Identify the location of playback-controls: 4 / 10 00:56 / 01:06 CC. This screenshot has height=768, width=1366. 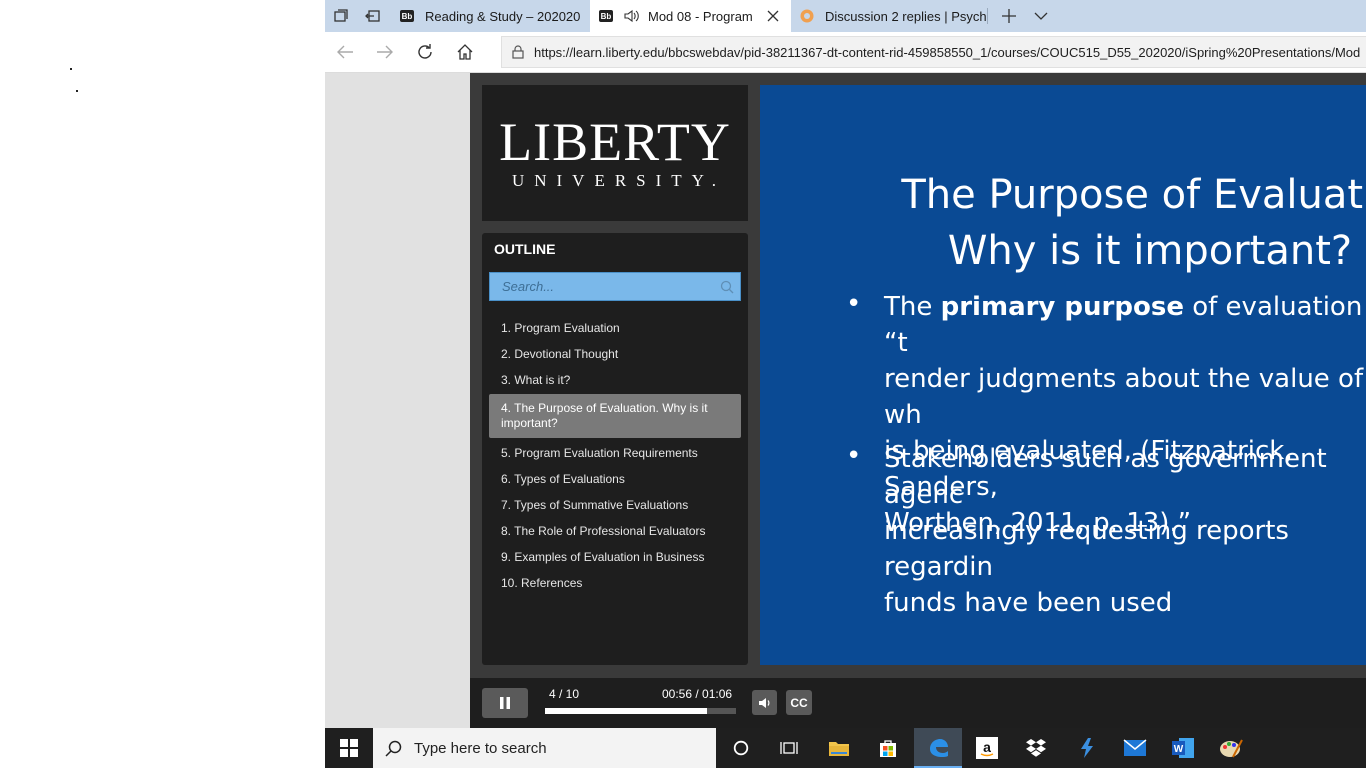
(918, 703).